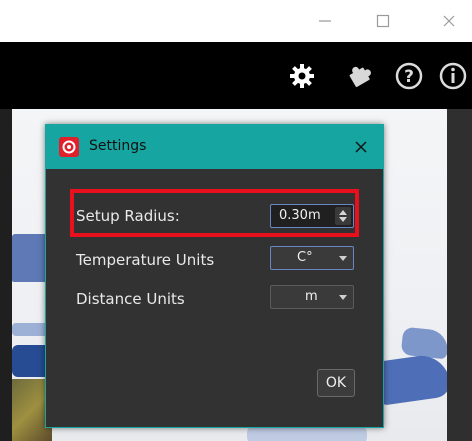  I want to click on settings-button, so click(302, 76).